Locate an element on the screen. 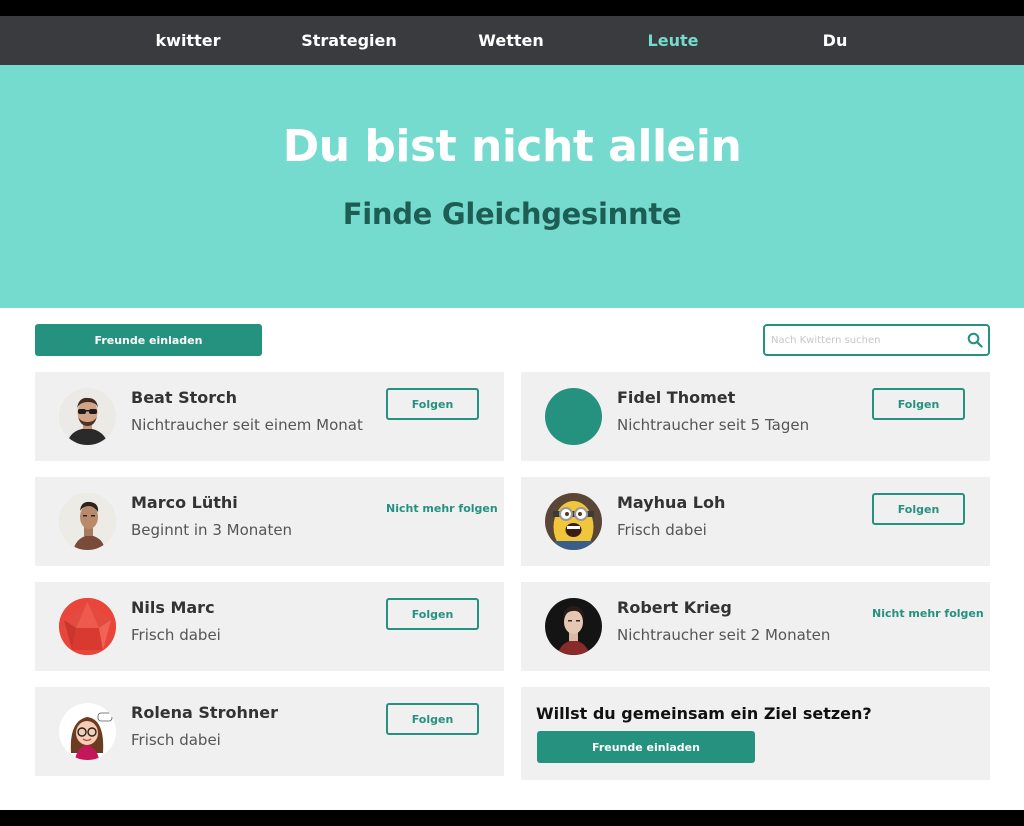  nav-item-kwitter: kwitter is located at coordinates (188, 40).